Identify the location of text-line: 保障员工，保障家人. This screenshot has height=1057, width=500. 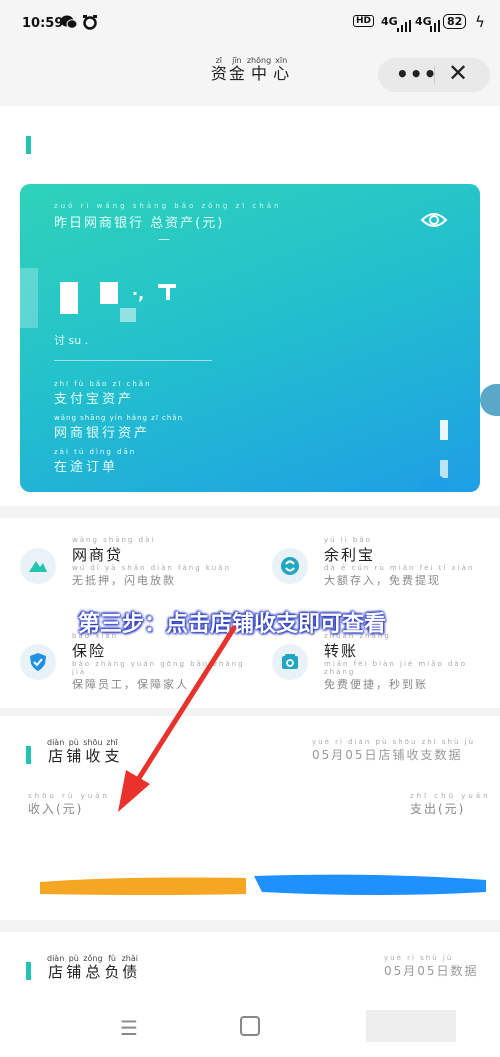
(130, 684).